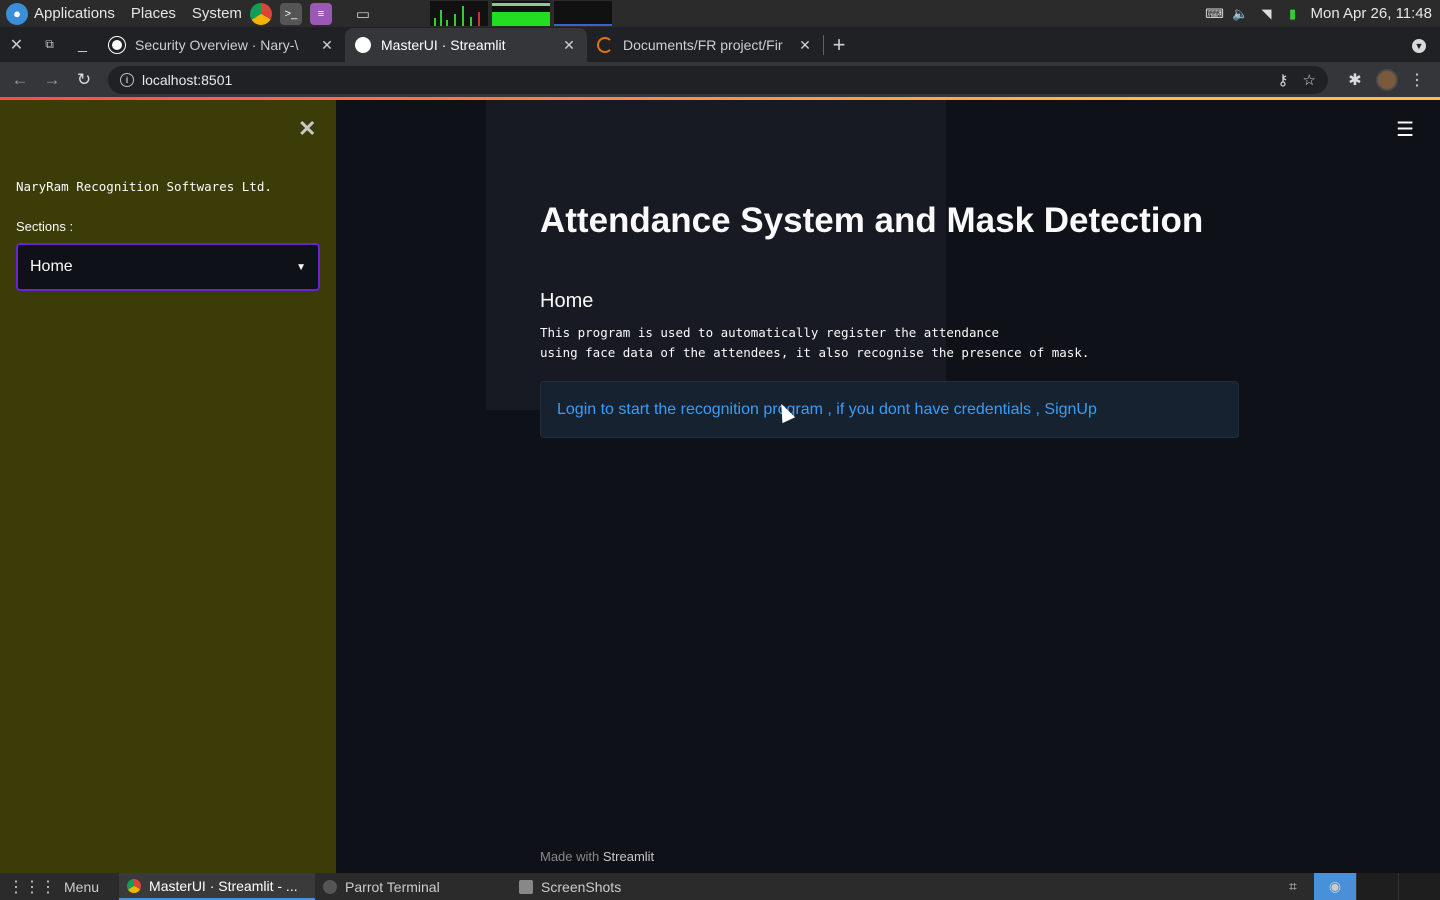  I want to click on tab-title: Security Overview · Nary-\, so click(217, 45).